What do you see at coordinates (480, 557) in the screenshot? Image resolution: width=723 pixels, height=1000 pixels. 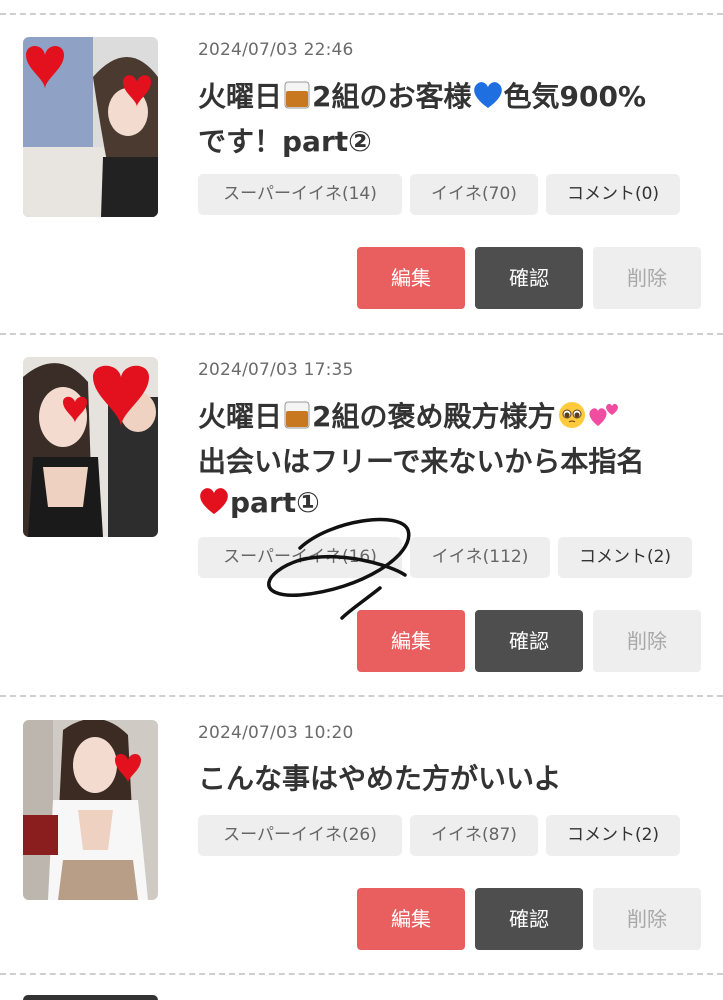 I see `like-chip: イイネ(112)` at bounding box center [480, 557].